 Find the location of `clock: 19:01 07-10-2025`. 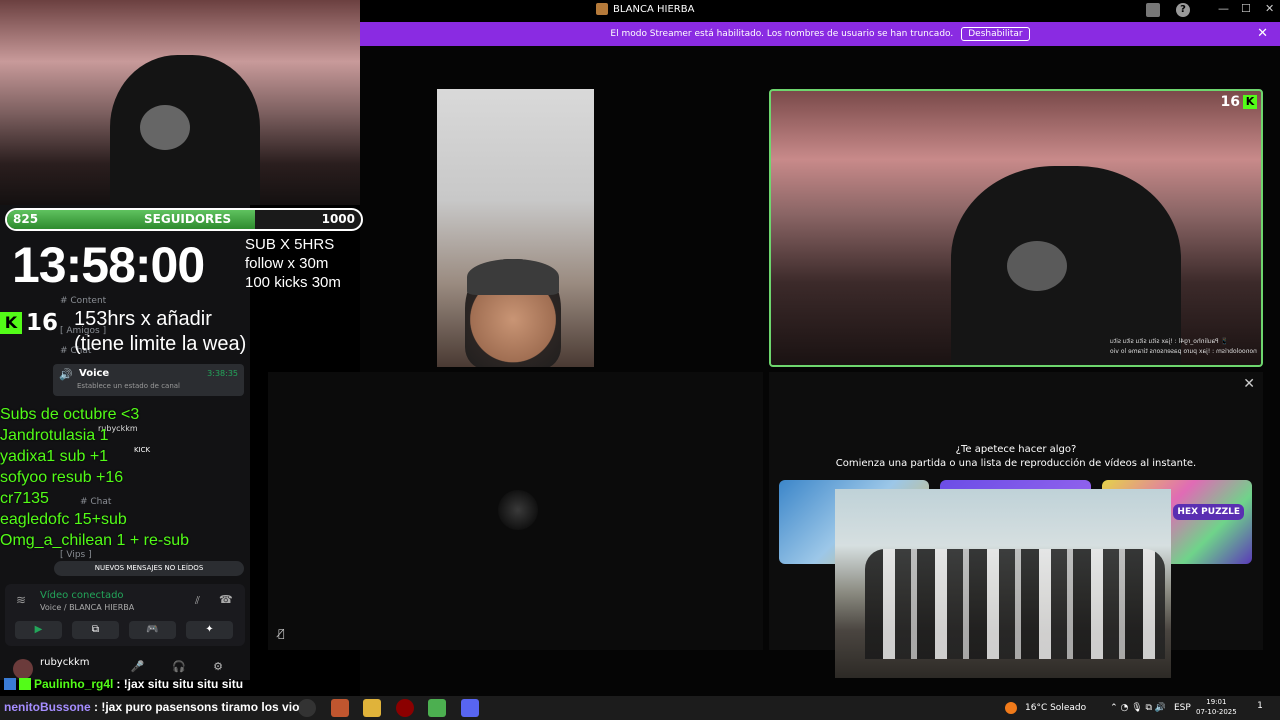

clock: 19:01 07-10-2025 is located at coordinates (1216, 707).